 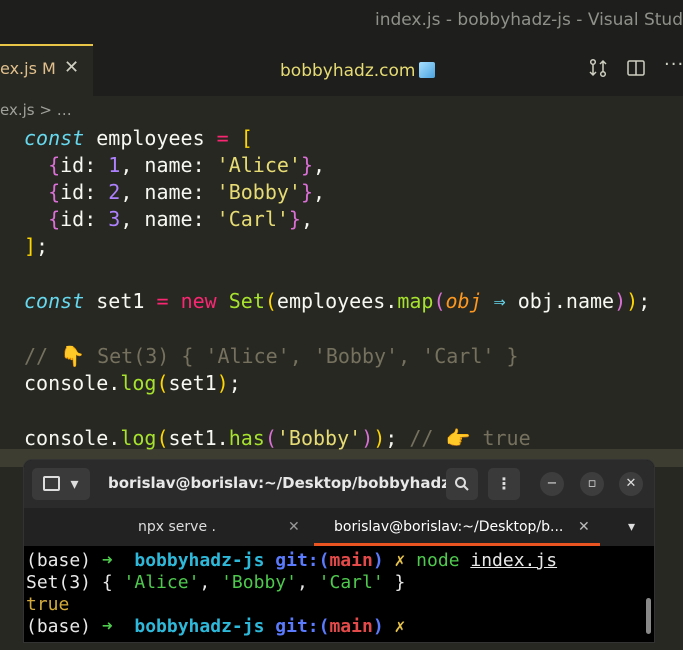 What do you see at coordinates (216, 626) in the screenshot?
I see `terminal-line-4: (base) ➜ bobbyhadz-js git:(main) ✗` at bounding box center [216, 626].